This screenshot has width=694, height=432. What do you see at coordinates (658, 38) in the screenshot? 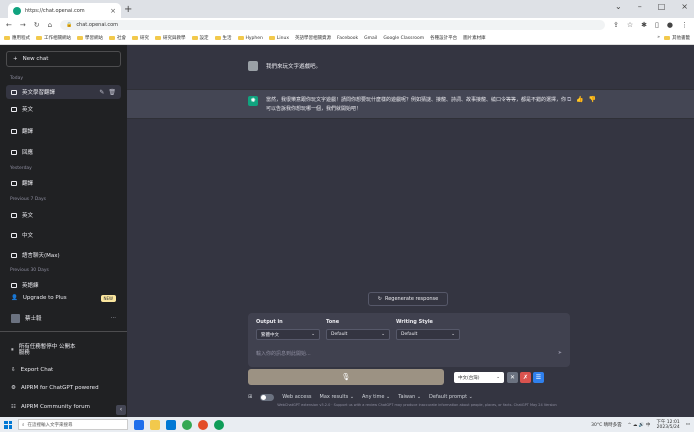
I see `bookmarks-more-button: »` at bounding box center [658, 38].